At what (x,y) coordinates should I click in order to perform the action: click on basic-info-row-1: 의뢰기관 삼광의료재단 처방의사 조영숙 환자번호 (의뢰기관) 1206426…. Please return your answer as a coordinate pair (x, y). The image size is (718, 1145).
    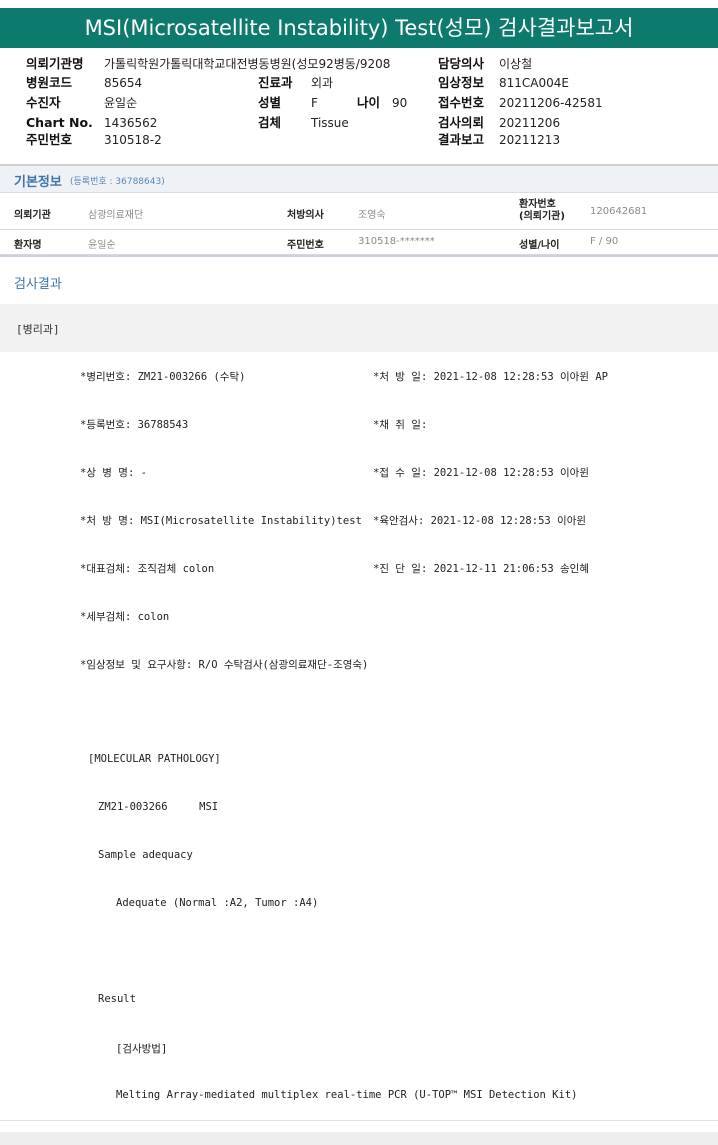
    Looking at the image, I should click on (359, 211).